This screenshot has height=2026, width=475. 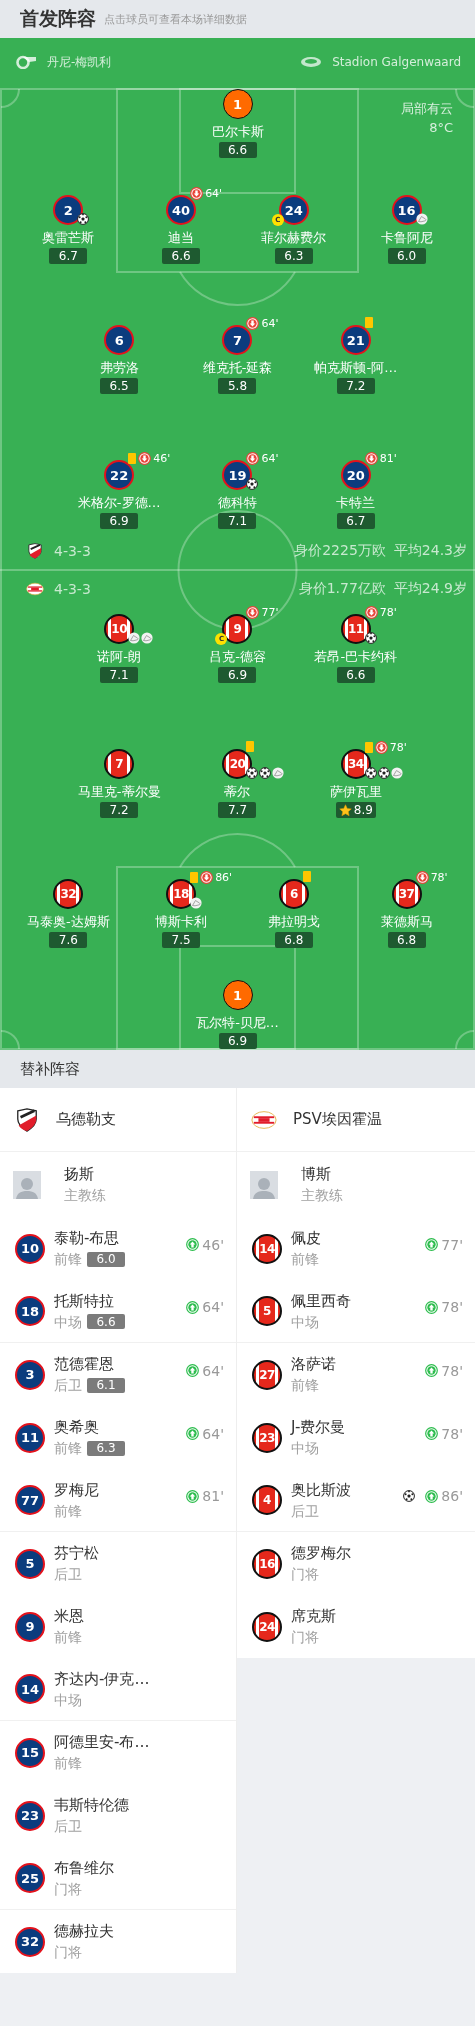 What do you see at coordinates (85, 1195) in the screenshot?
I see `coach-role: 主教练` at bounding box center [85, 1195].